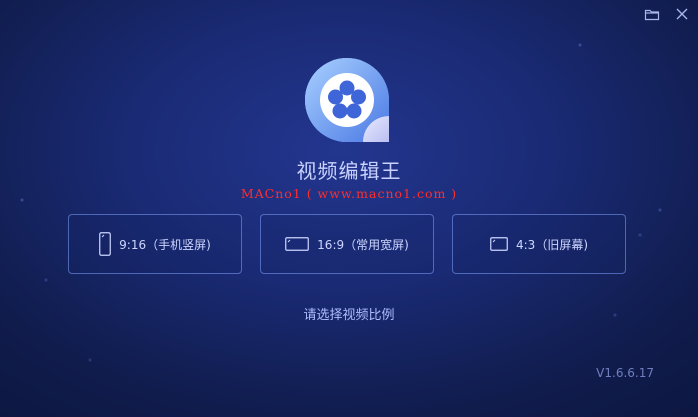  Describe the element at coordinates (363, 244) in the screenshot. I see `ratio-label: 16:9（常用宽屏)` at that location.